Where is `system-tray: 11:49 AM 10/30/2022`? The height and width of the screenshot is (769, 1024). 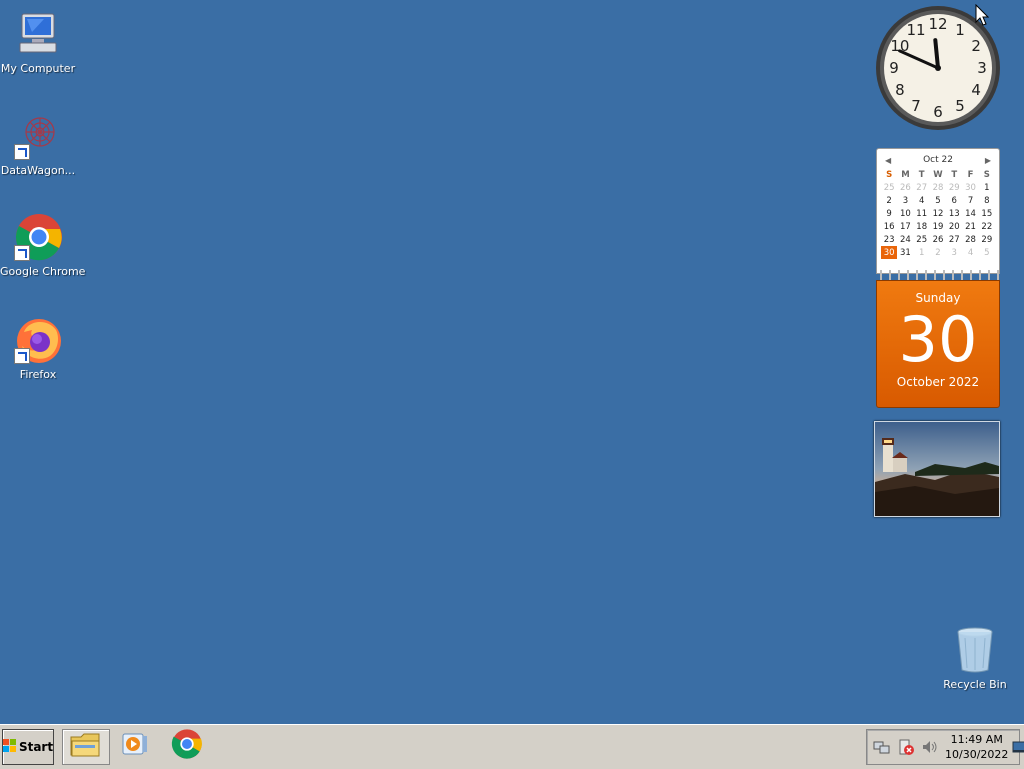
system-tray: 11:49 AM 10/30/2022 is located at coordinates (945, 747).